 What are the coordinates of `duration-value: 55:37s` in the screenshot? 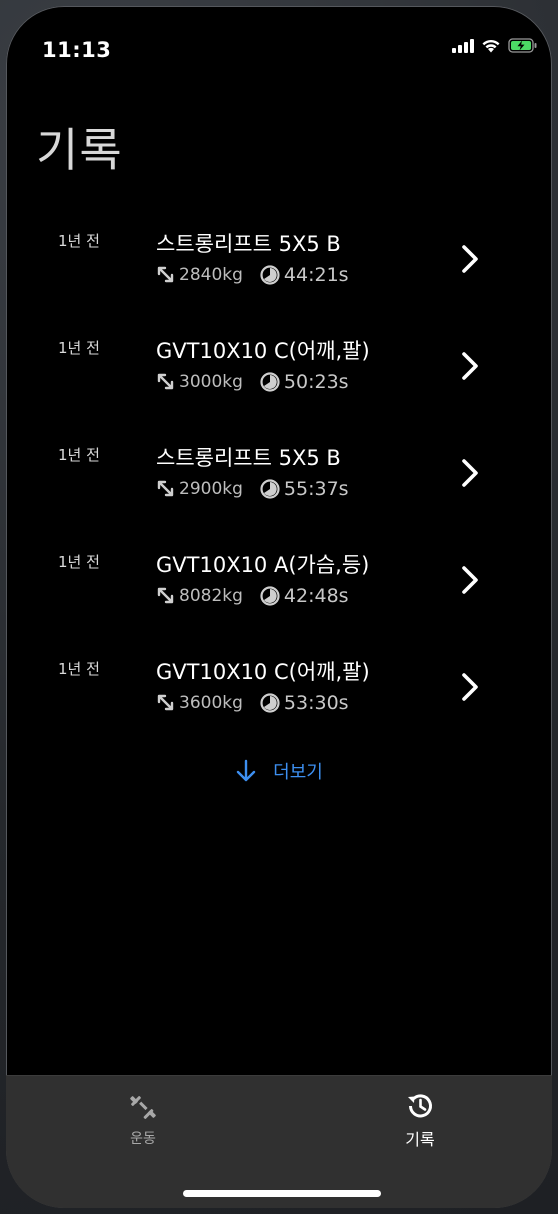 It's located at (316, 489).